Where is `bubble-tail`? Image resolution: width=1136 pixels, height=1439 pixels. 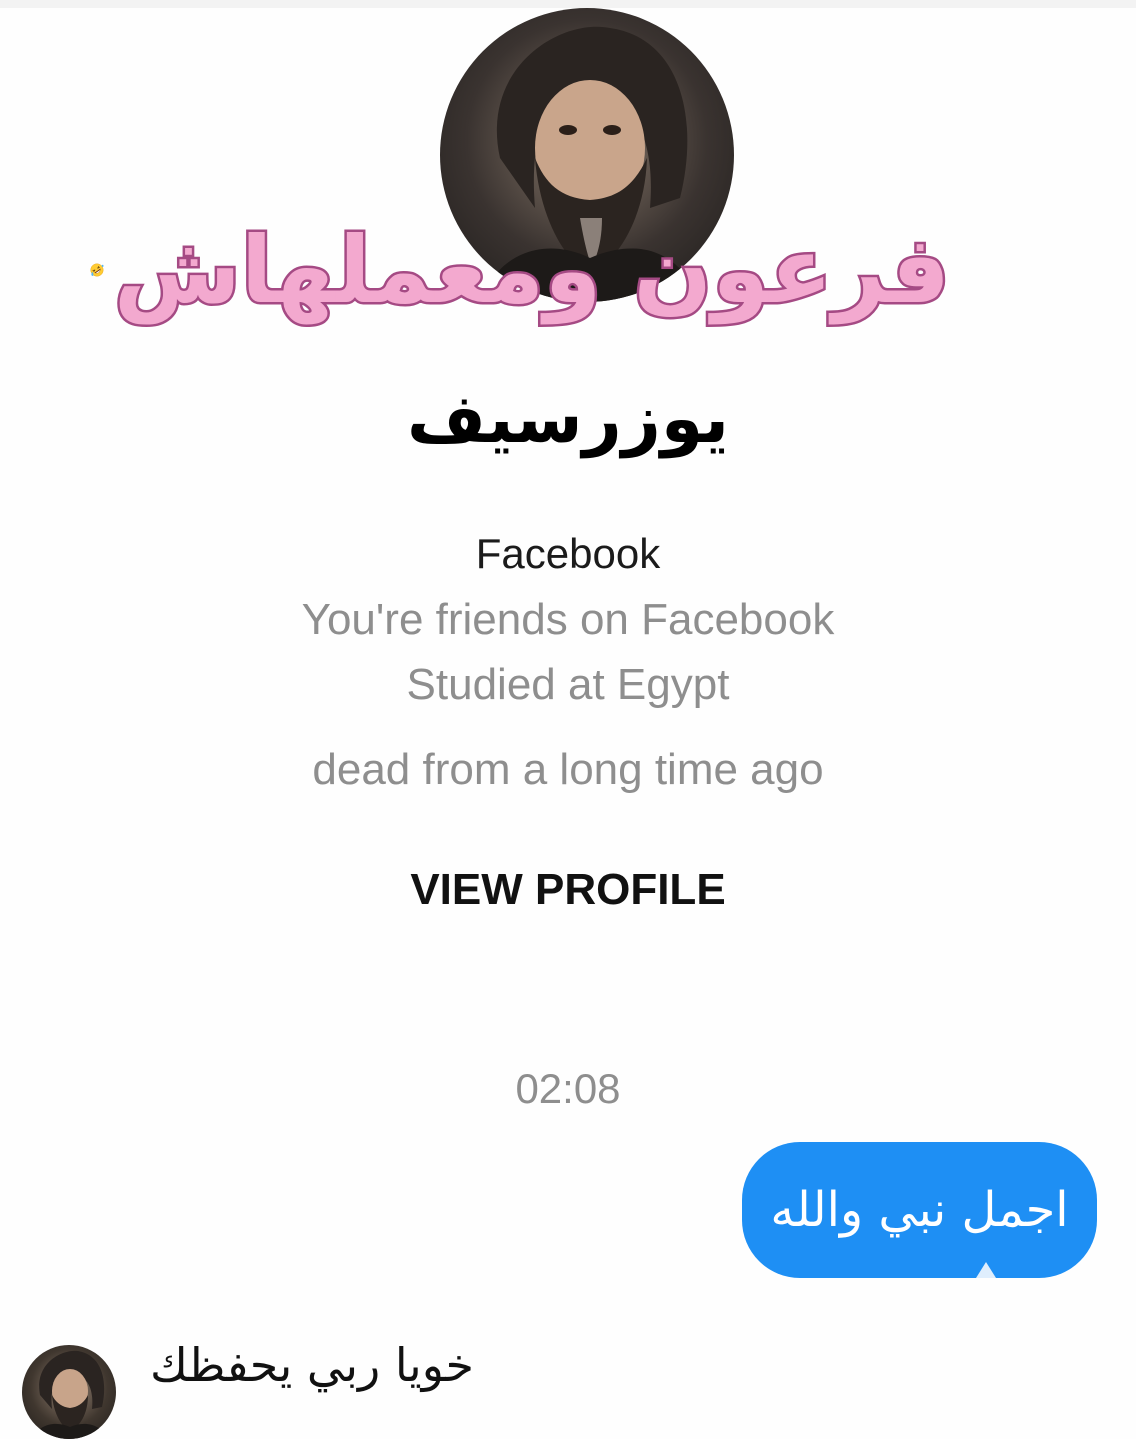
bubble-tail is located at coordinates (986, 1270).